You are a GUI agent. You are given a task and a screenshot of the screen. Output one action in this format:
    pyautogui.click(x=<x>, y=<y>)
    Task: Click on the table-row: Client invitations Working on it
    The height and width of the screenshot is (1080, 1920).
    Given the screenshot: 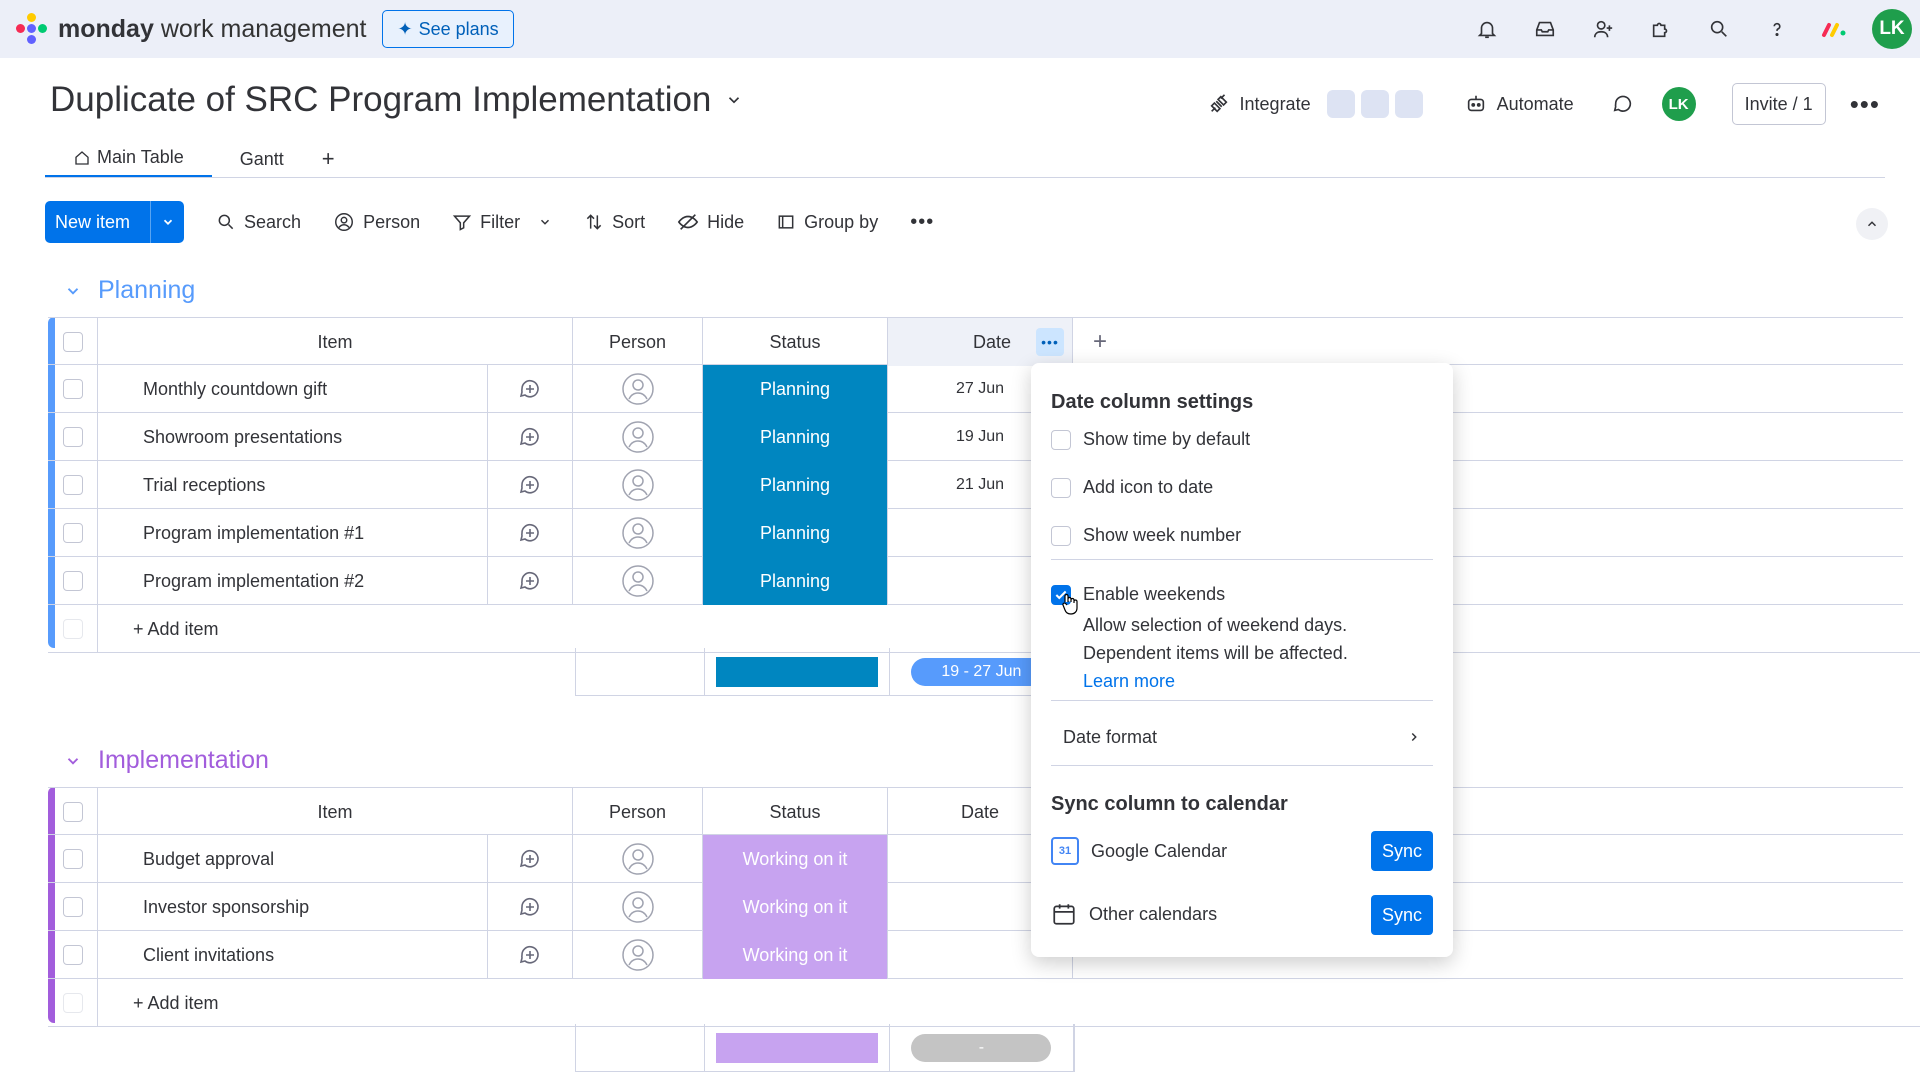 What is the action you would take?
    pyautogui.click(x=975, y=955)
    